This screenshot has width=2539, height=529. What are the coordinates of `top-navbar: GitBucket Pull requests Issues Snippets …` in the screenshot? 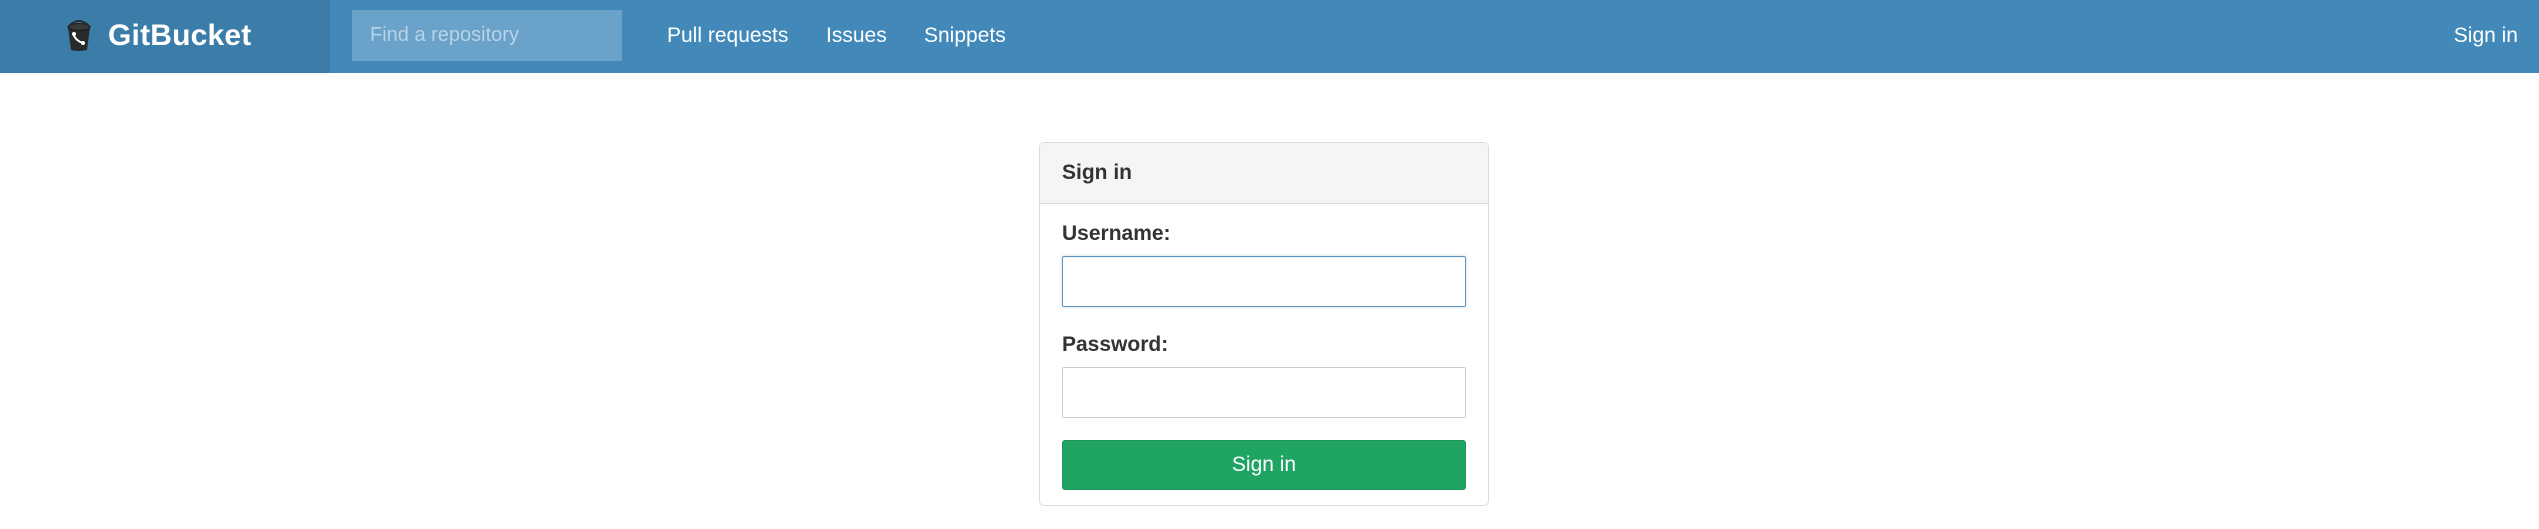 It's located at (1269, 36).